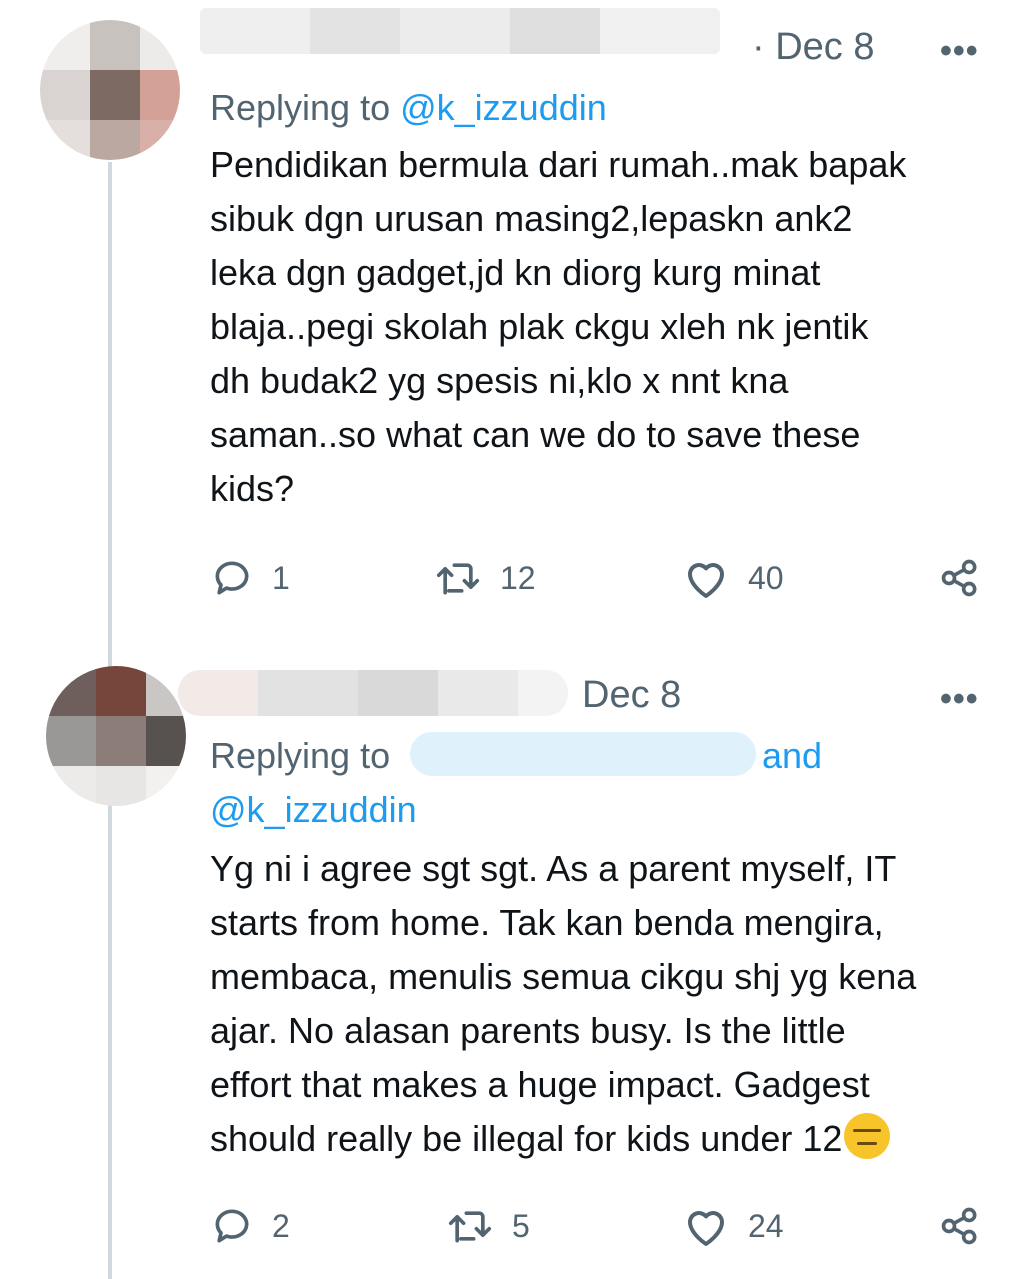 The width and height of the screenshot is (1031, 1279). What do you see at coordinates (518, 577) in the screenshot?
I see `retweet-count: 12` at bounding box center [518, 577].